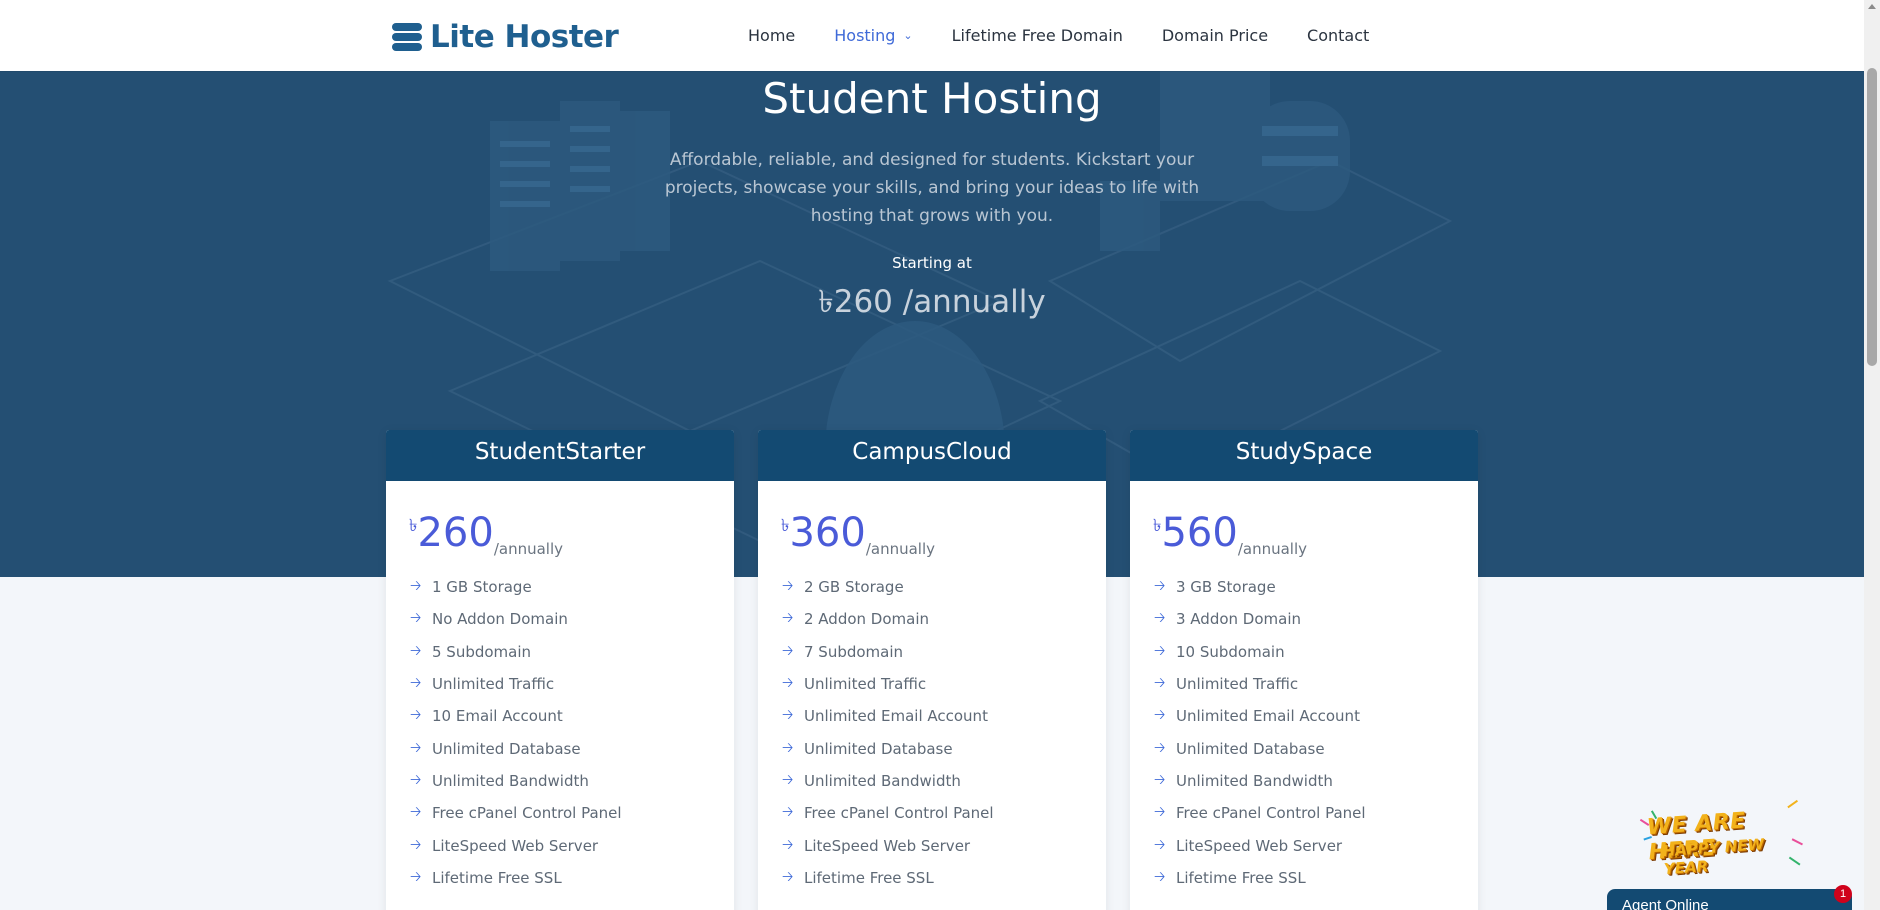  I want to click on feature-item: 🡢 3 GB Storage, so click(1316, 587).